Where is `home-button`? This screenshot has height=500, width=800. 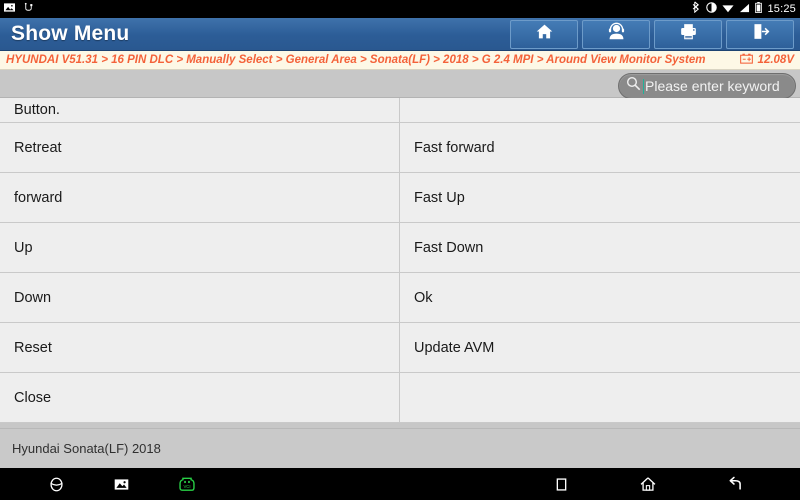 home-button is located at coordinates (544, 34).